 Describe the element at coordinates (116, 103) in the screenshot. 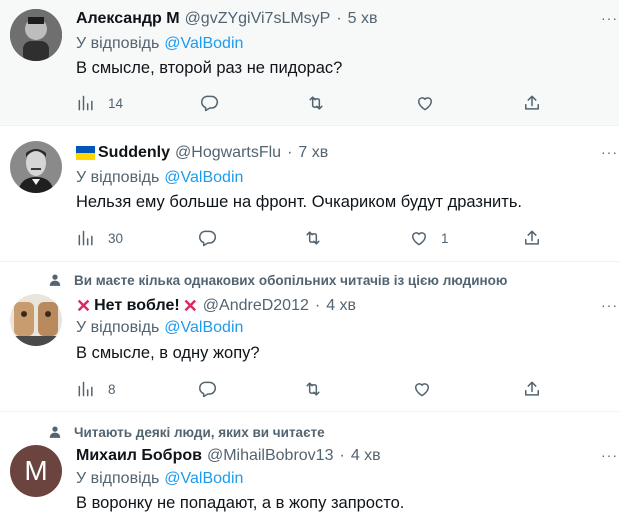

I see `analytics-count: 14` at that location.